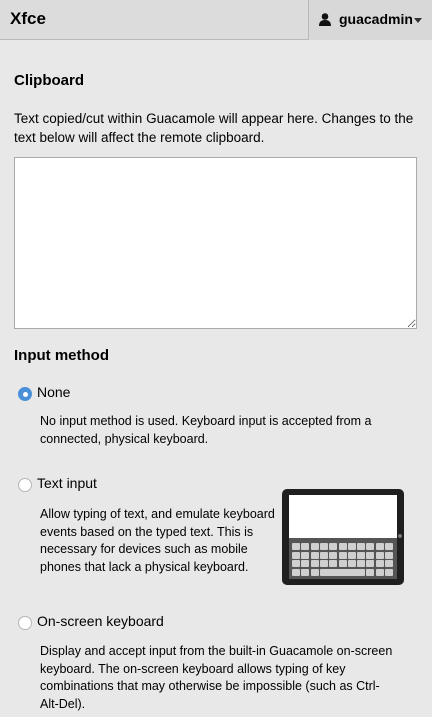  Describe the element at coordinates (67, 483) in the screenshot. I see `option-label-text-input: Text input` at that location.